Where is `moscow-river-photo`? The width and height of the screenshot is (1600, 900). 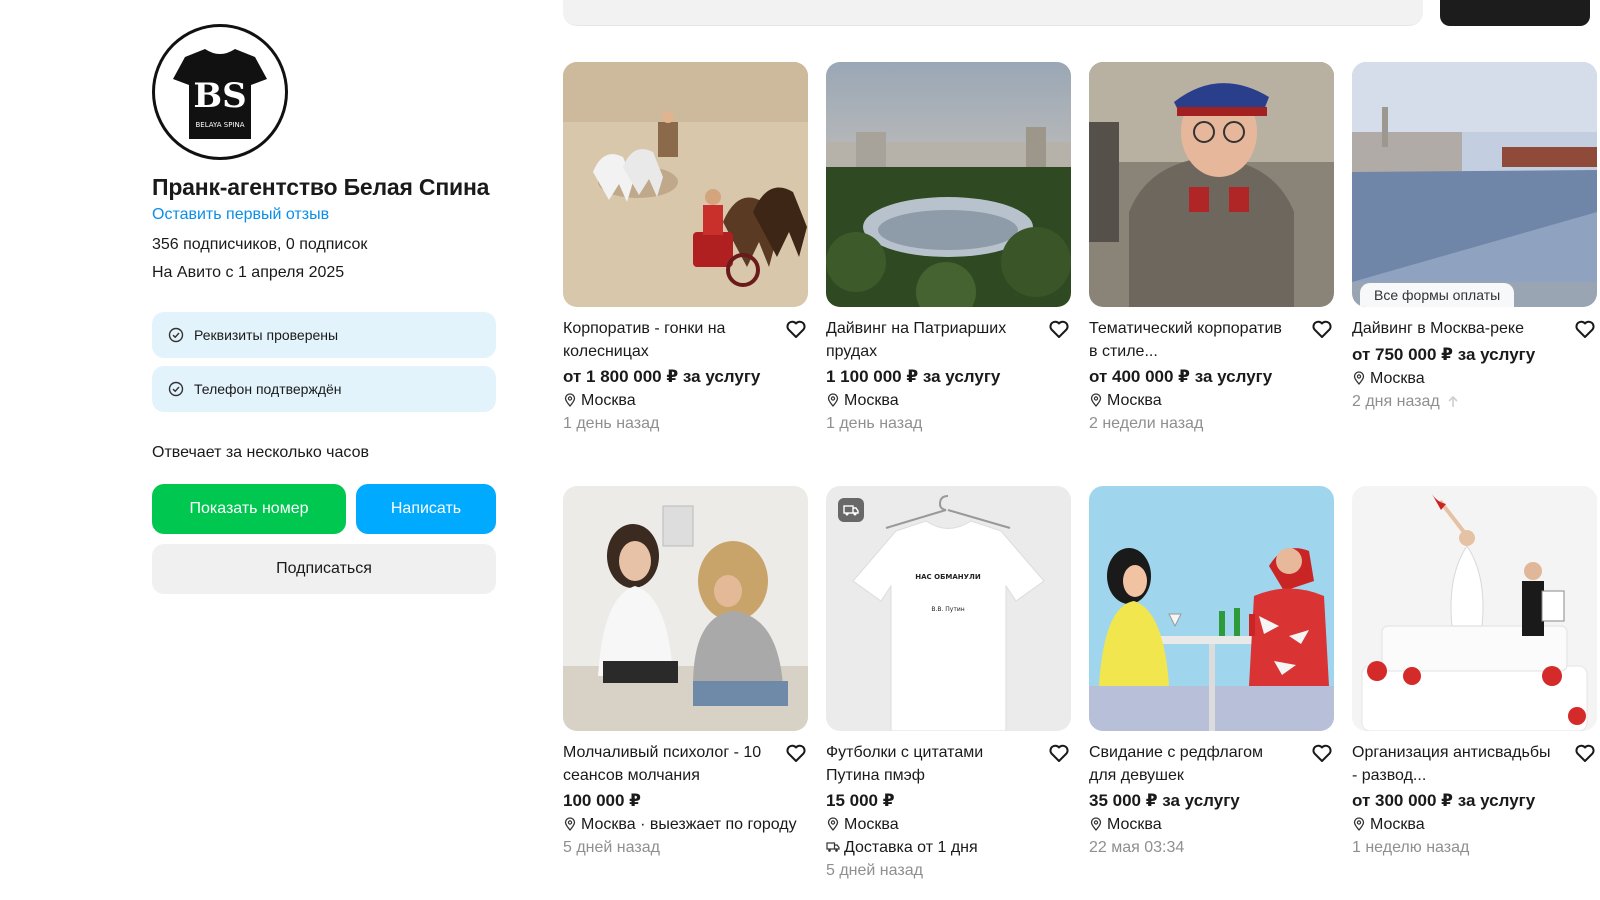
moscow-river-photo is located at coordinates (1474, 184).